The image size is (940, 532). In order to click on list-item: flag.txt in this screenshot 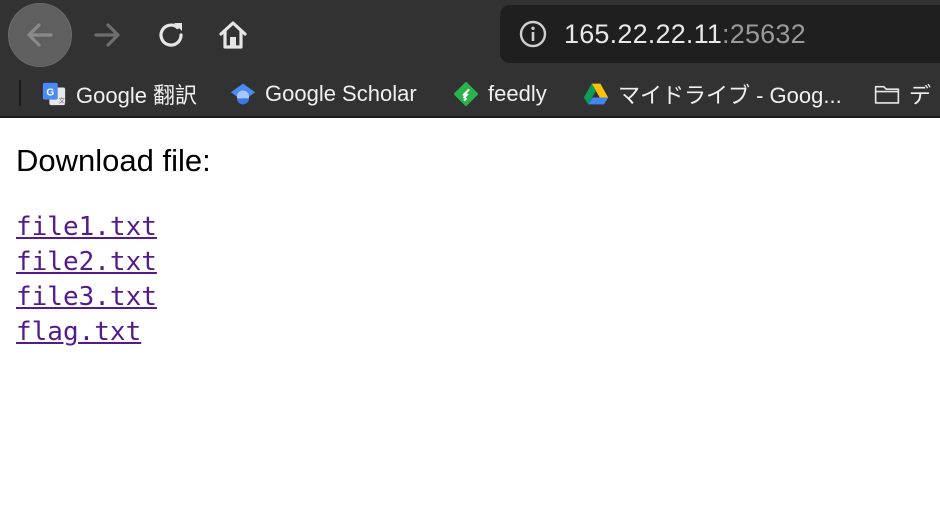, I will do `click(470, 332)`.